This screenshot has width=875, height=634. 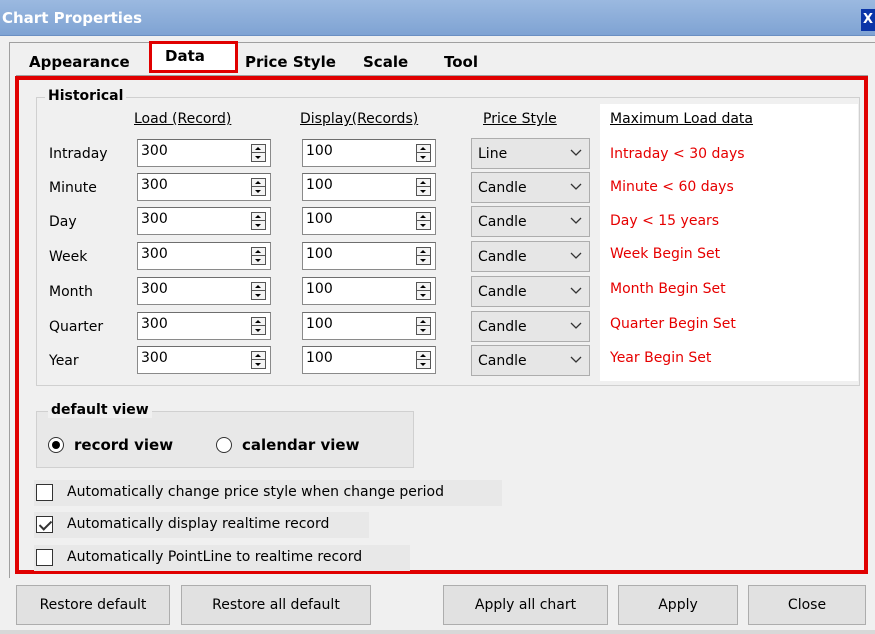 What do you see at coordinates (665, 254) in the screenshot?
I see `max-load-week: Week Begin Set` at bounding box center [665, 254].